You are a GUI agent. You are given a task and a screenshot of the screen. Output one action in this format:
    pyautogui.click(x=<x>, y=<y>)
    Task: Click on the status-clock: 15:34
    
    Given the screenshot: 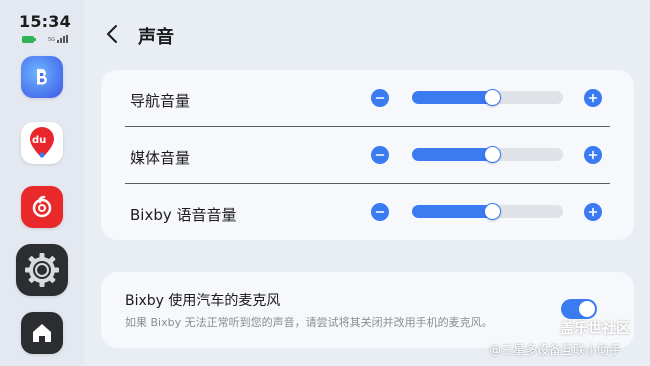 What is the action you would take?
    pyautogui.click(x=45, y=21)
    